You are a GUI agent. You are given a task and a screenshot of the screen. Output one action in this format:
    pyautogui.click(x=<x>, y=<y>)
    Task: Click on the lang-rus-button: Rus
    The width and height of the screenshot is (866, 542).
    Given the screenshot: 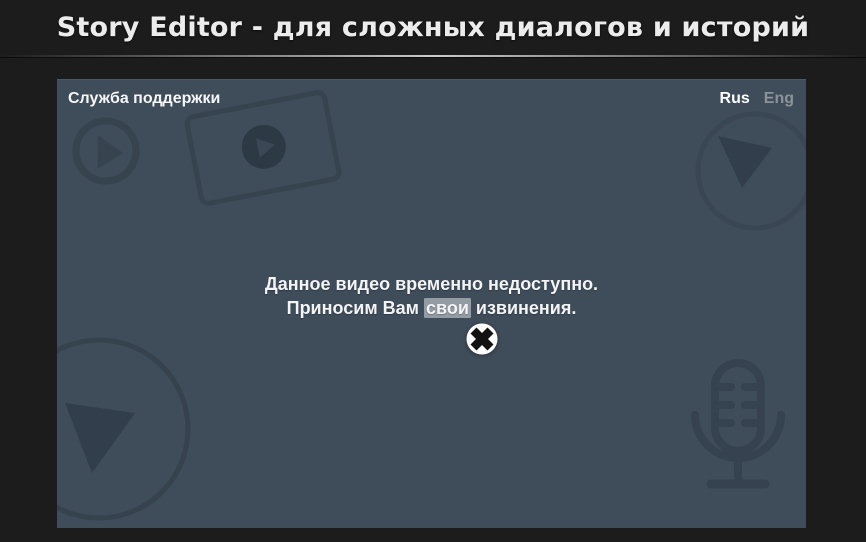 What is the action you would take?
    pyautogui.click(x=735, y=99)
    